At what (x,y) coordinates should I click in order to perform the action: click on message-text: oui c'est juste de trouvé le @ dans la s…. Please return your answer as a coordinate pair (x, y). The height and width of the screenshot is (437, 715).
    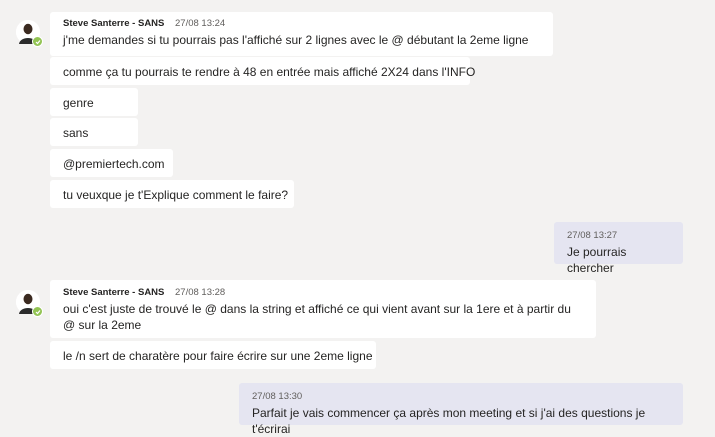
    Looking at the image, I should click on (317, 317).